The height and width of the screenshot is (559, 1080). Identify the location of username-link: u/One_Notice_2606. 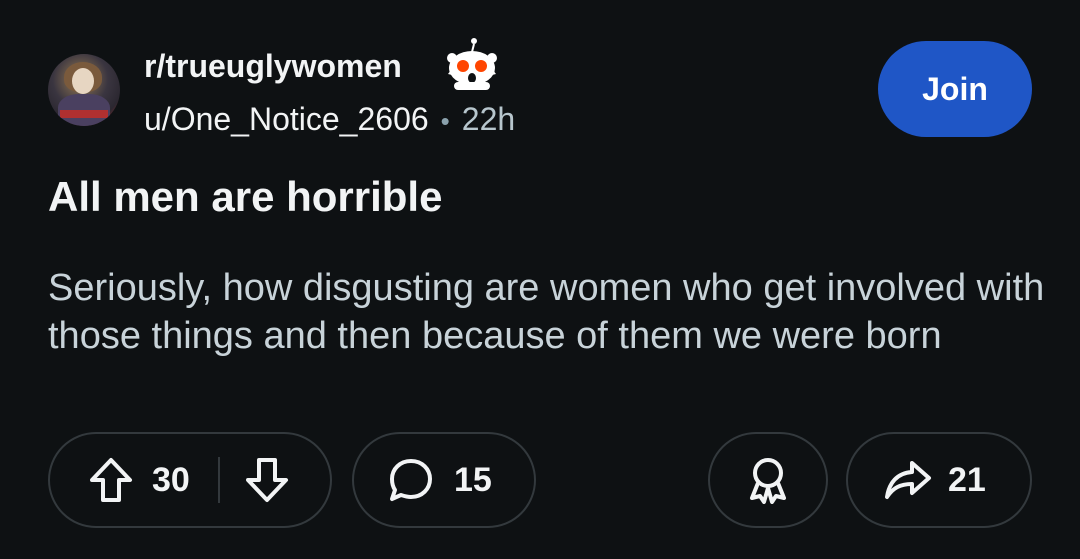
(286, 119).